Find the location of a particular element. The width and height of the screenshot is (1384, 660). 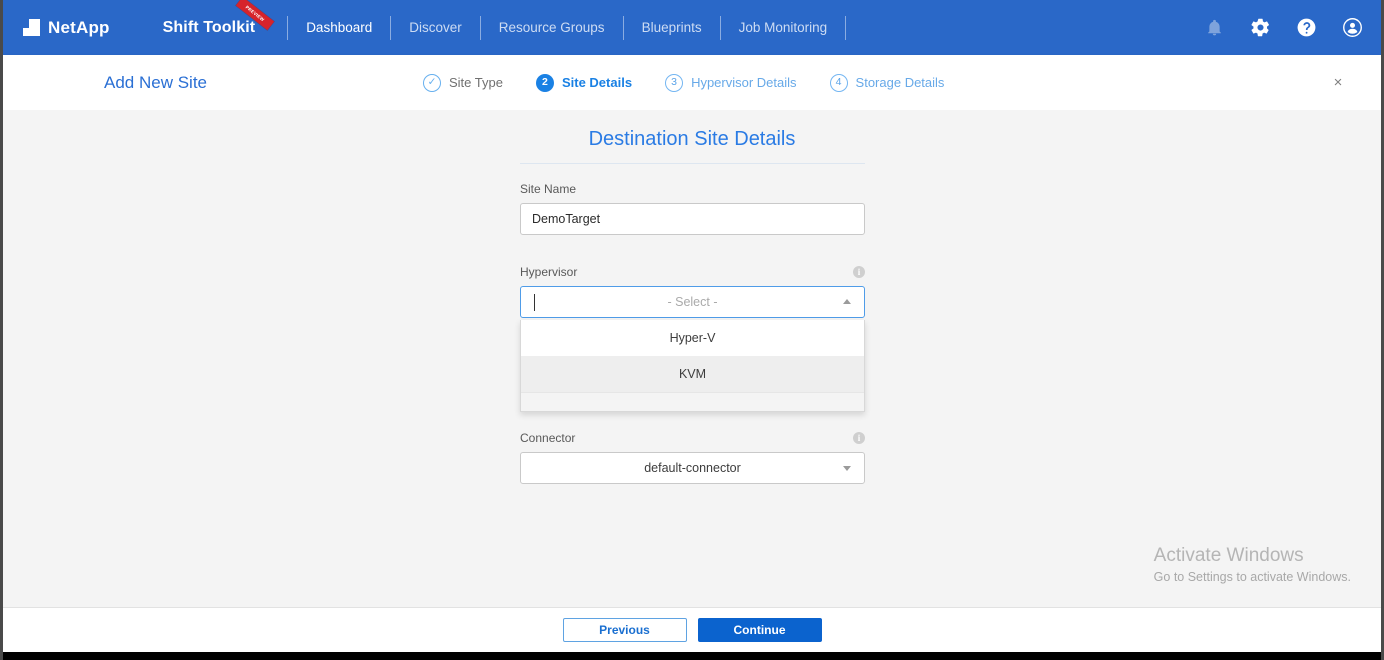

bell-icon is located at coordinates (1214, 28).